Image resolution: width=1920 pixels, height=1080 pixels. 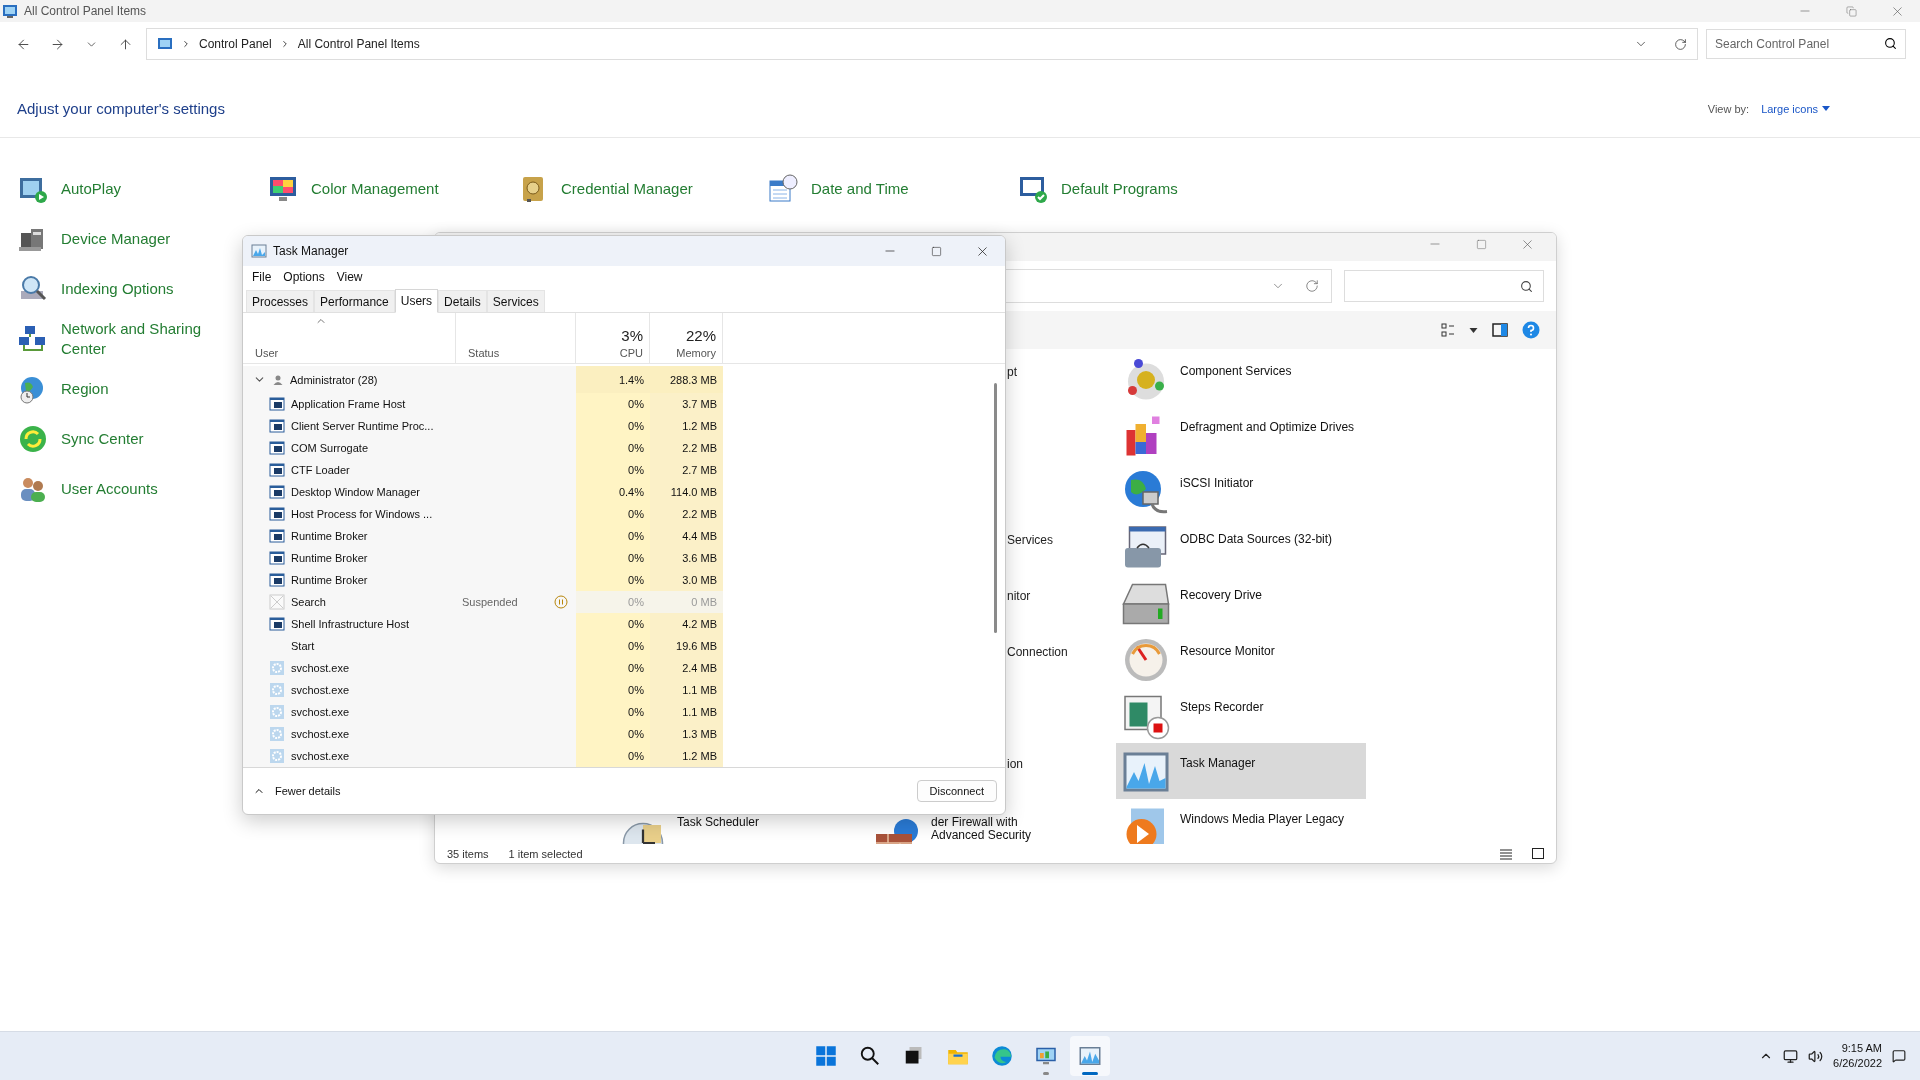 What do you see at coordinates (1241, 547) in the screenshot?
I see `applet-link: ODBC Data Sources (32-bit)` at bounding box center [1241, 547].